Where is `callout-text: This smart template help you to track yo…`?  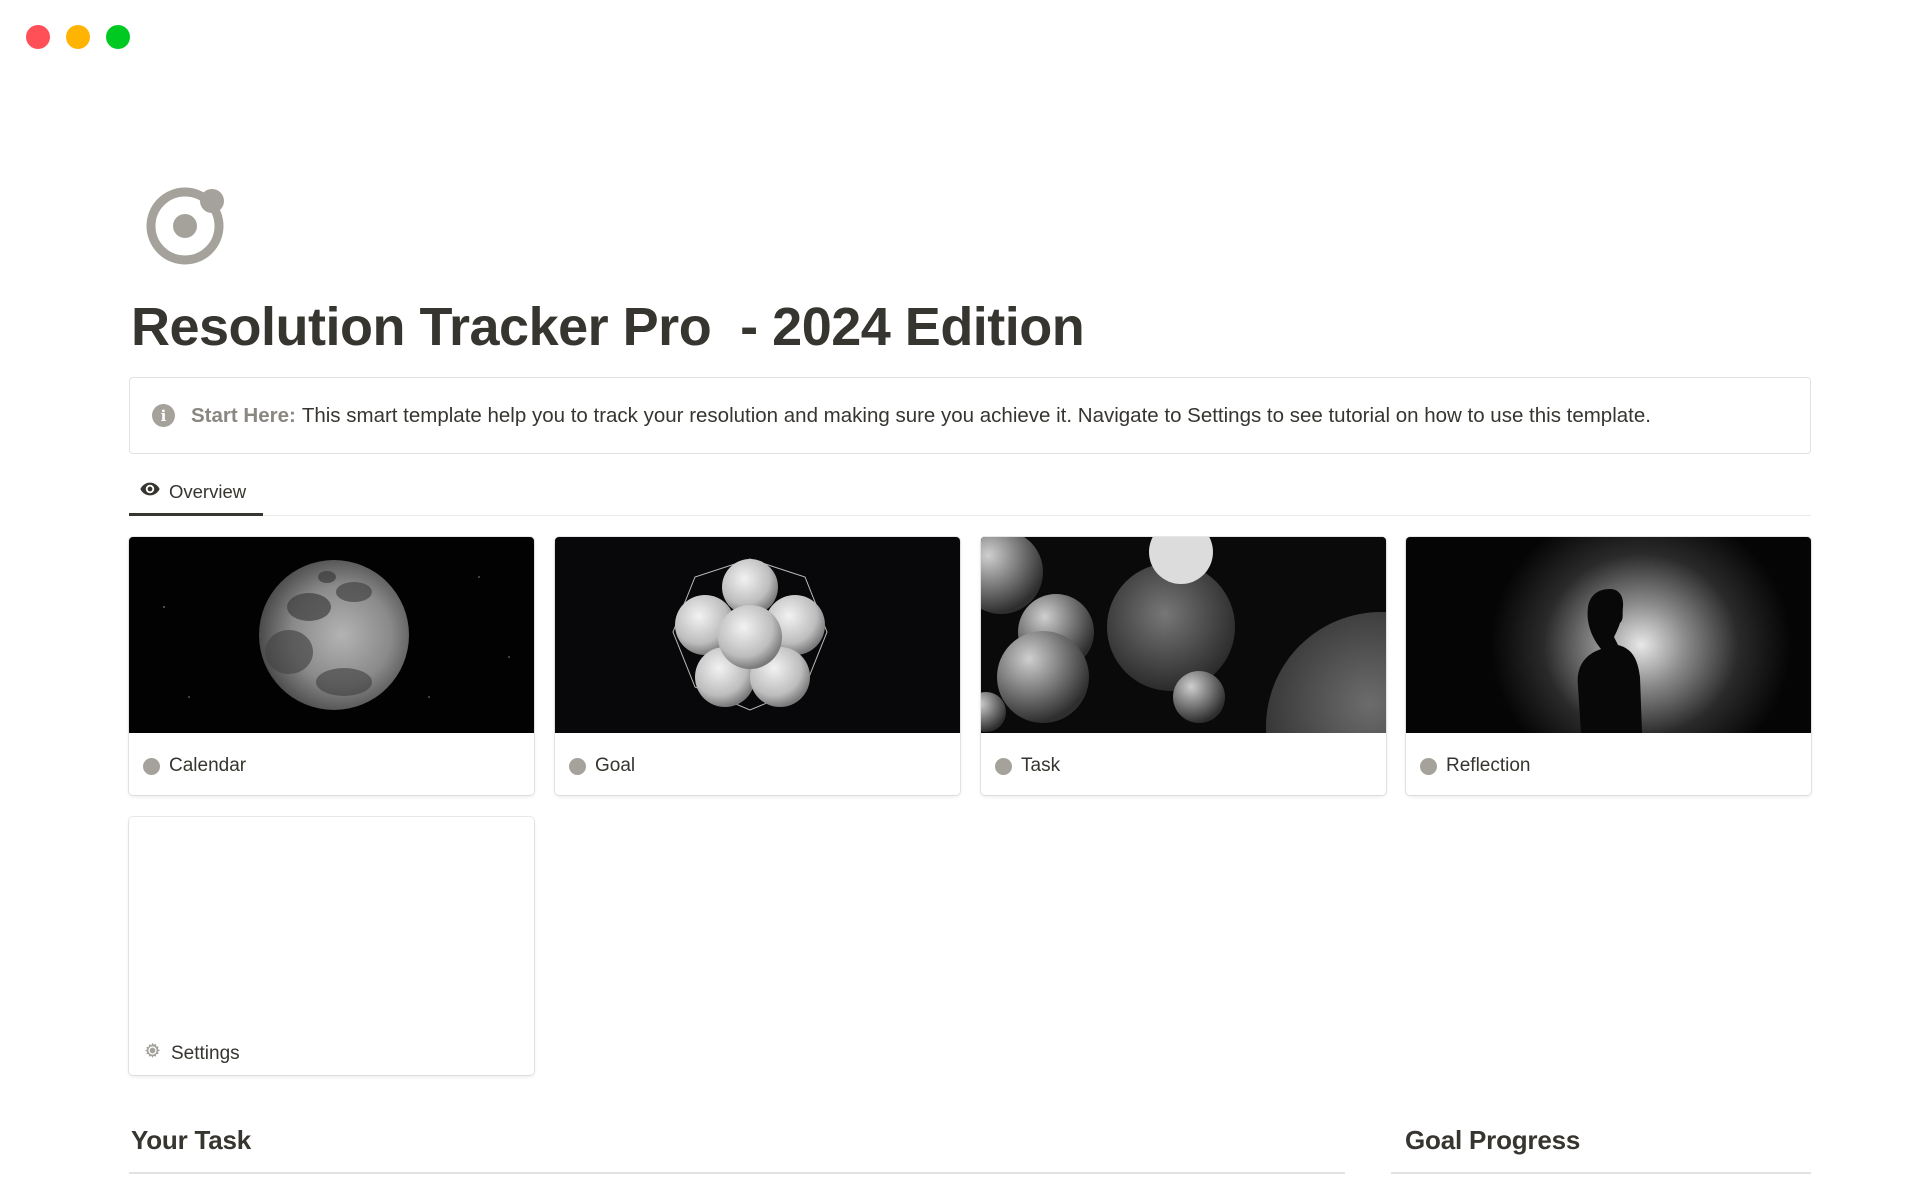 callout-text: This smart template help you to track yo… is located at coordinates (976, 415).